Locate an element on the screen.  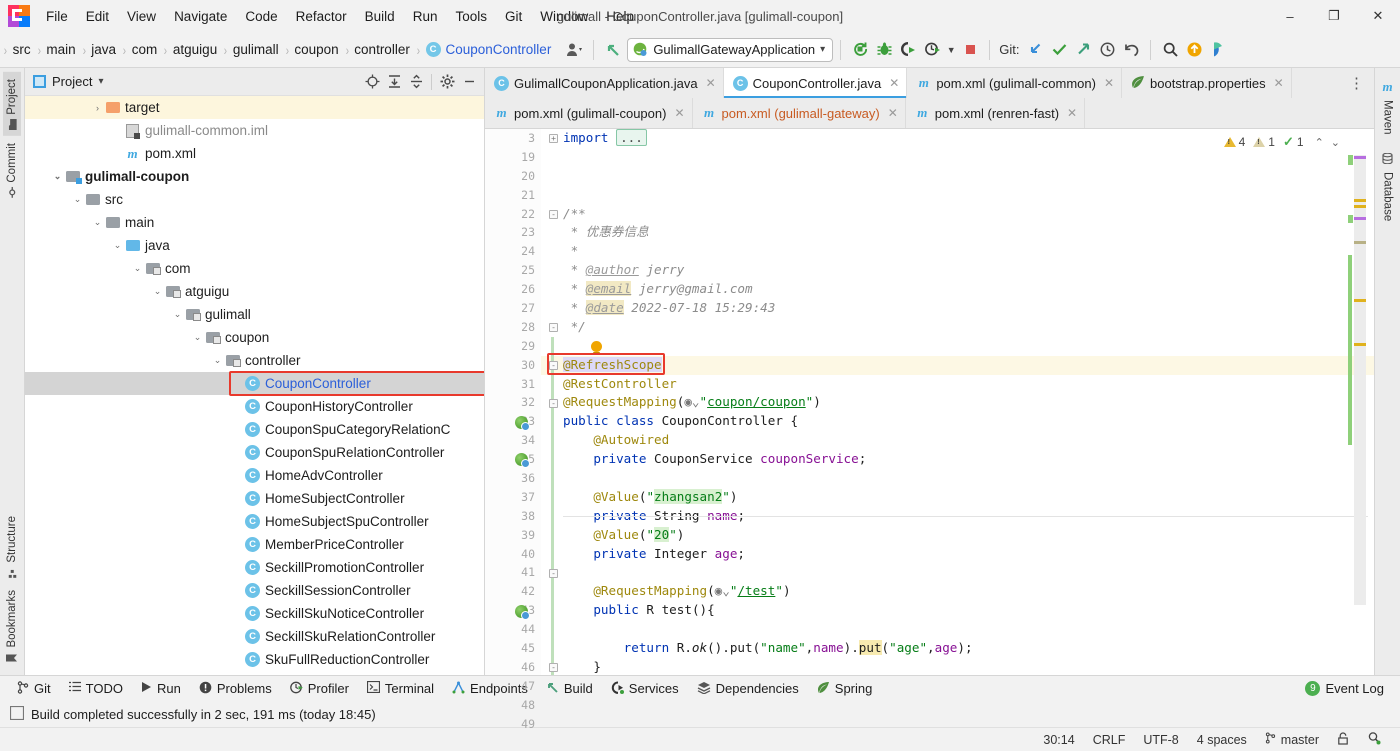
code-line-35: private CouponService couponService; is located at coordinates (957, 459).